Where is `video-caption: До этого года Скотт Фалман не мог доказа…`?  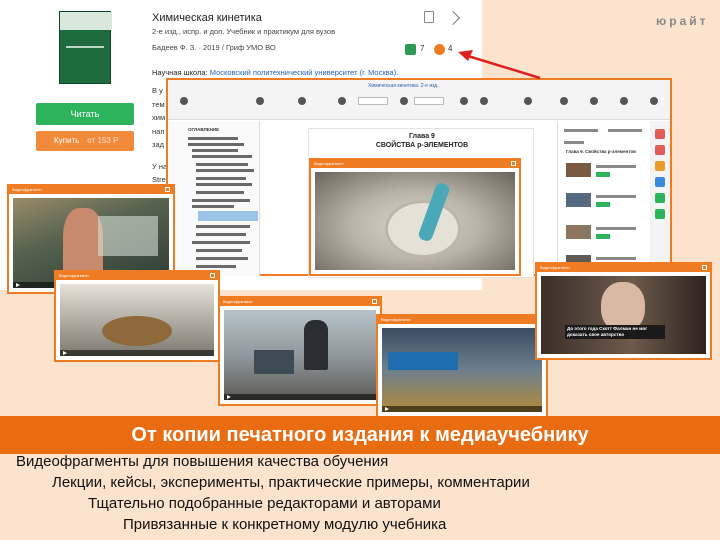
video-caption: До этого года Скотт Фалман не мог доказа… is located at coordinates (615, 332).